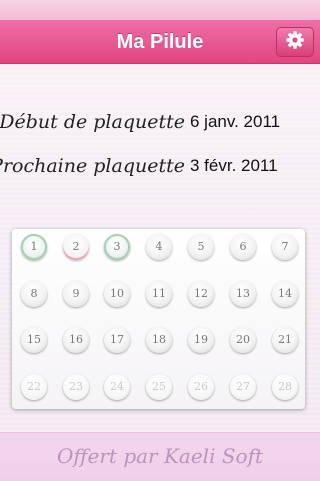 This screenshot has width=320, height=481. Describe the element at coordinates (160, 456) in the screenshot. I see `footer-banner: Offert par Kaeli Soft` at that location.